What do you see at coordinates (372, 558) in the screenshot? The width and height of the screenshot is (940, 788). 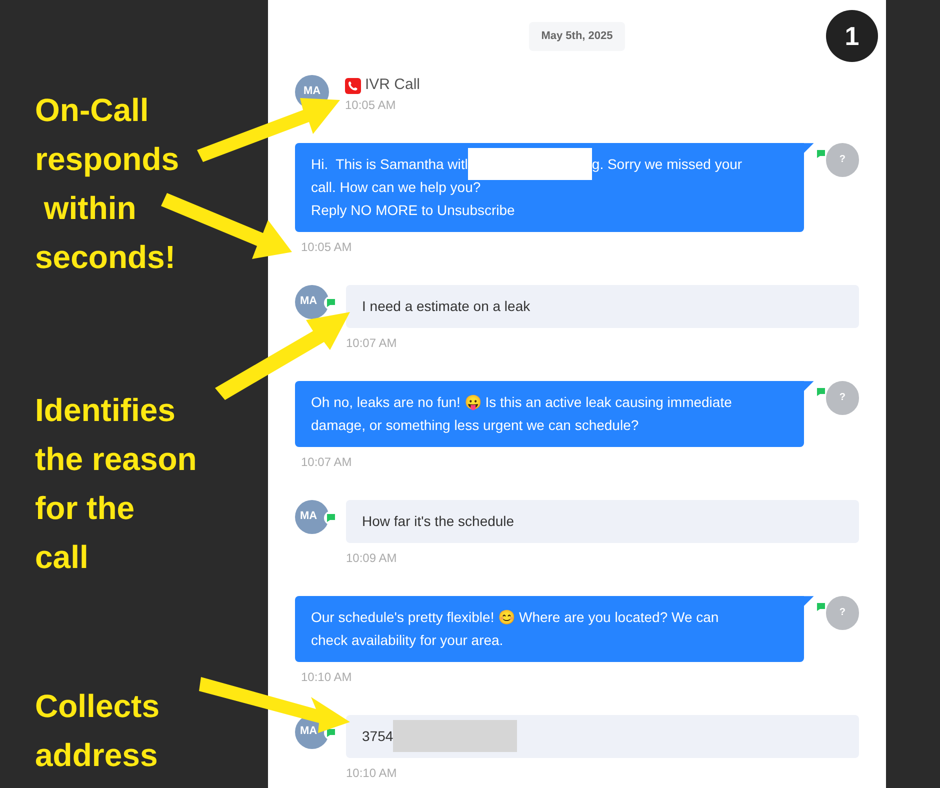 I see `timestamp: 10:09 AM` at bounding box center [372, 558].